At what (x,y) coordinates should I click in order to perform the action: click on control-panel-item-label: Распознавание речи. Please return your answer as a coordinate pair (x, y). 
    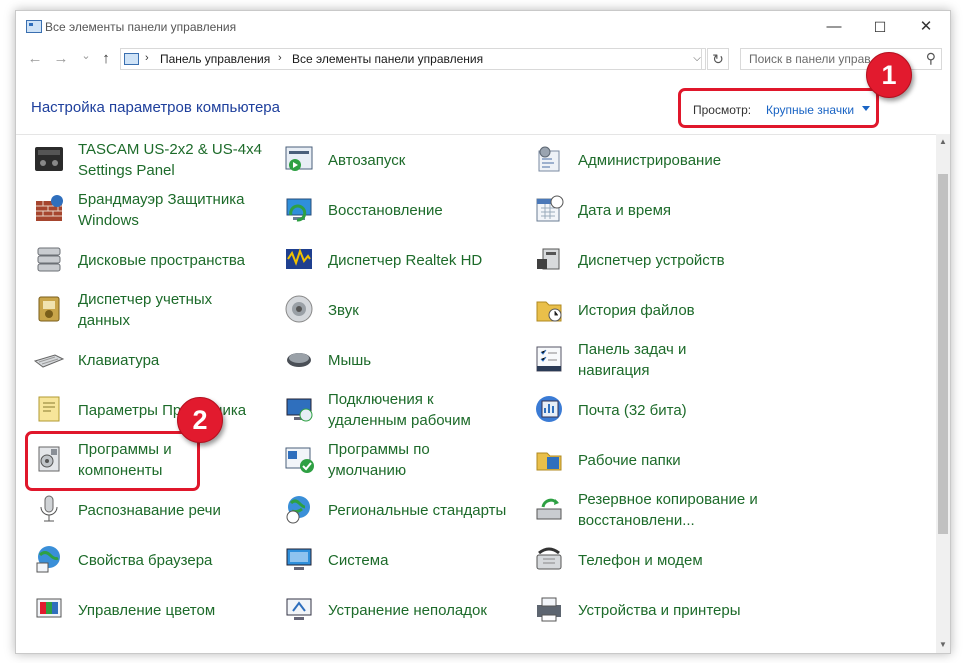
    Looking at the image, I should click on (149, 510).